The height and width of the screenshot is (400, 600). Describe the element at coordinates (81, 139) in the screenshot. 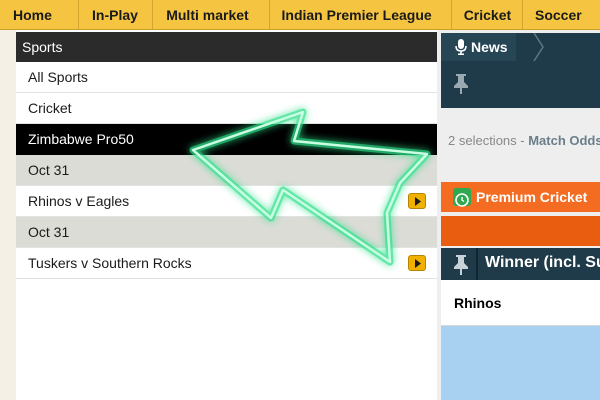

I see `sidebar-item-label: Zimbabwe Pro50` at that location.